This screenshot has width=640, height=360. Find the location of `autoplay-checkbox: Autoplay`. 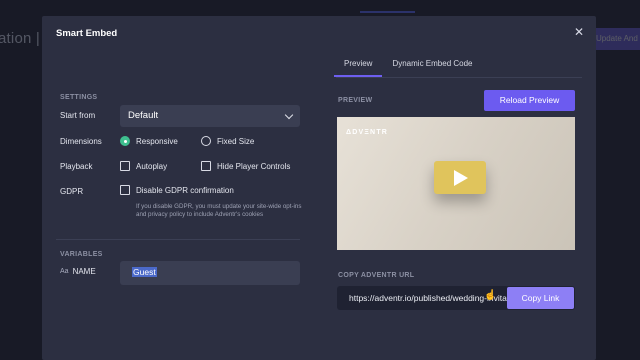

autoplay-checkbox: Autoplay is located at coordinates (143, 166).